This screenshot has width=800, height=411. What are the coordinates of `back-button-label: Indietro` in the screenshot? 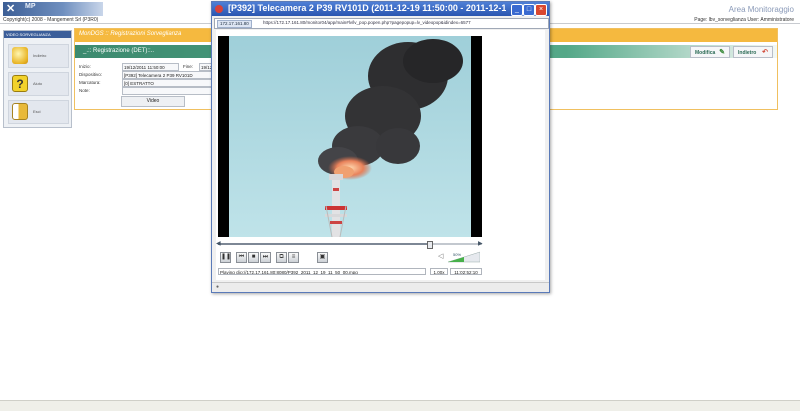 It's located at (747, 53).